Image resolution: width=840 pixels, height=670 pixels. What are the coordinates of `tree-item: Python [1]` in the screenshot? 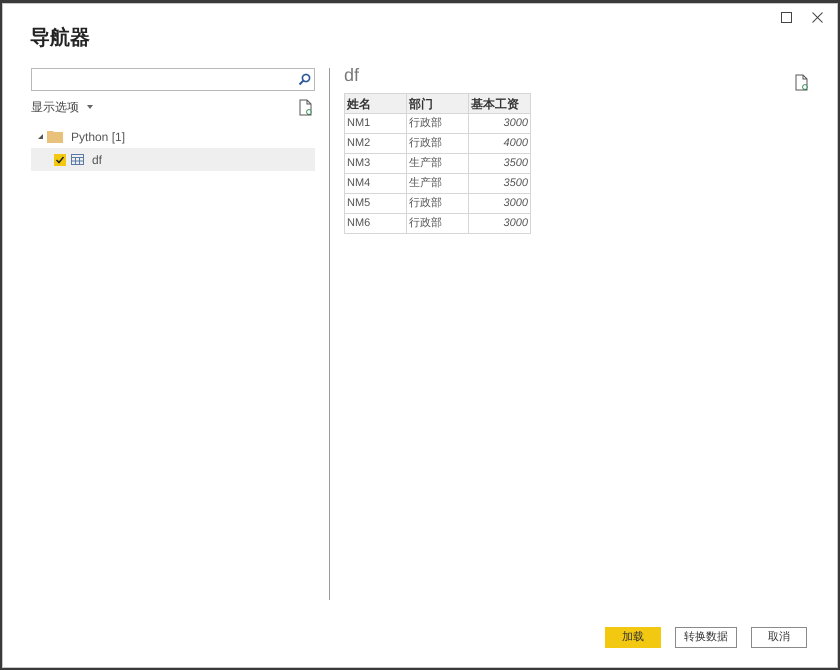 It's located at (173, 136).